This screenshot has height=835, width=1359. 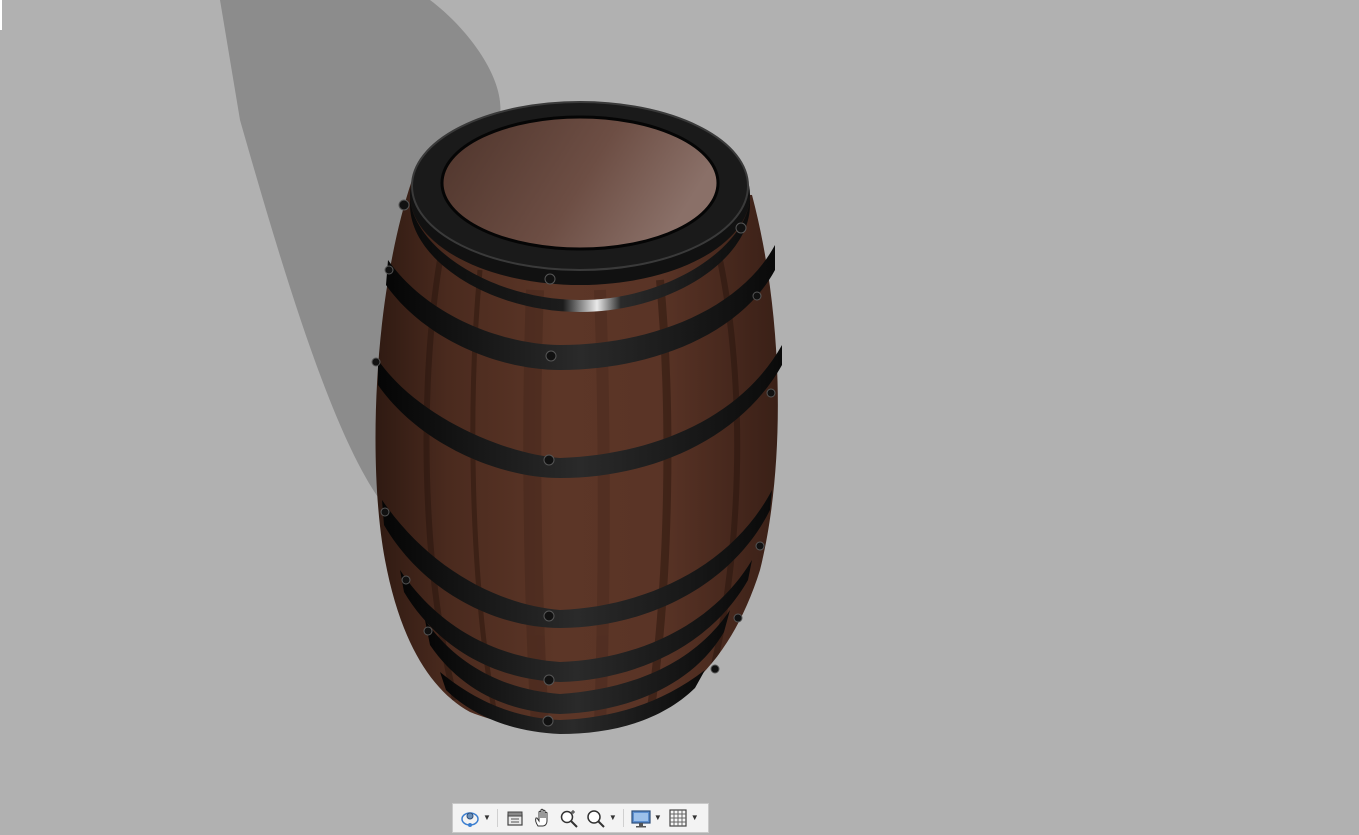 What do you see at coordinates (470, 819) in the screenshot?
I see `orbit-icon` at bounding box center [470, 819].